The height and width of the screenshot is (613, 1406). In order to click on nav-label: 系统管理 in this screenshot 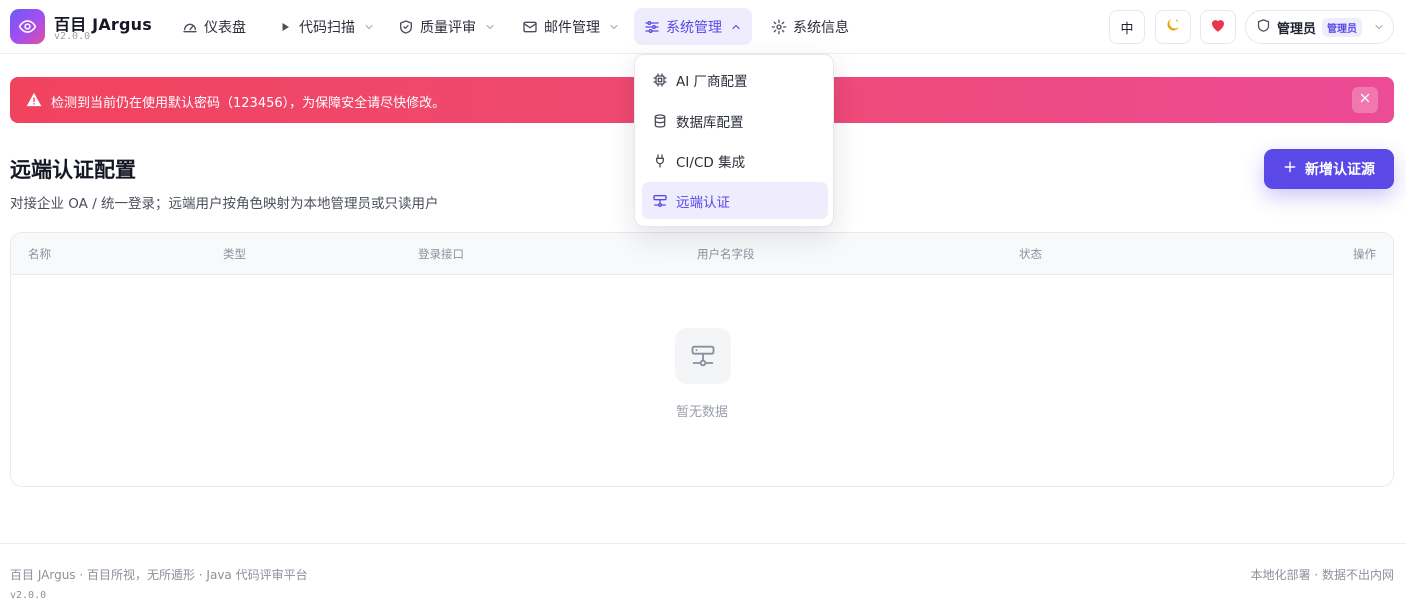, I will do `click(694, 27)`.